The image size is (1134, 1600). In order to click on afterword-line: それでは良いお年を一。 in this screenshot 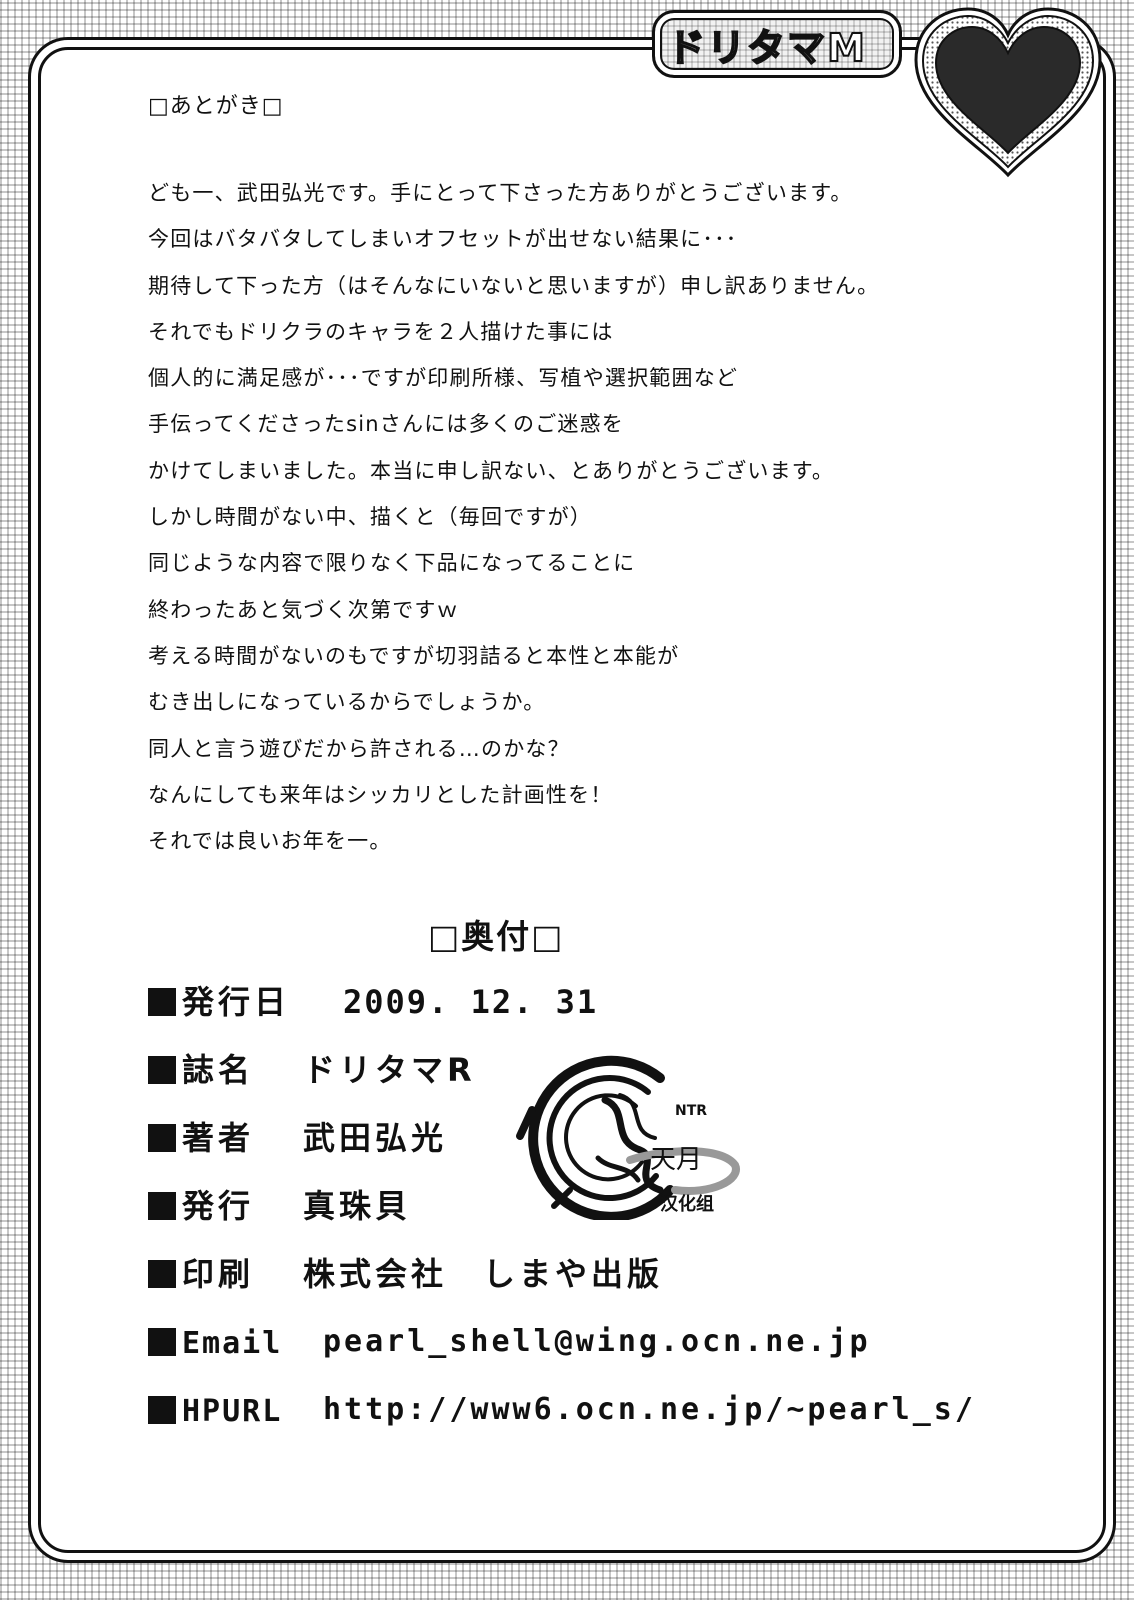, I will do `click(270, 841)`.